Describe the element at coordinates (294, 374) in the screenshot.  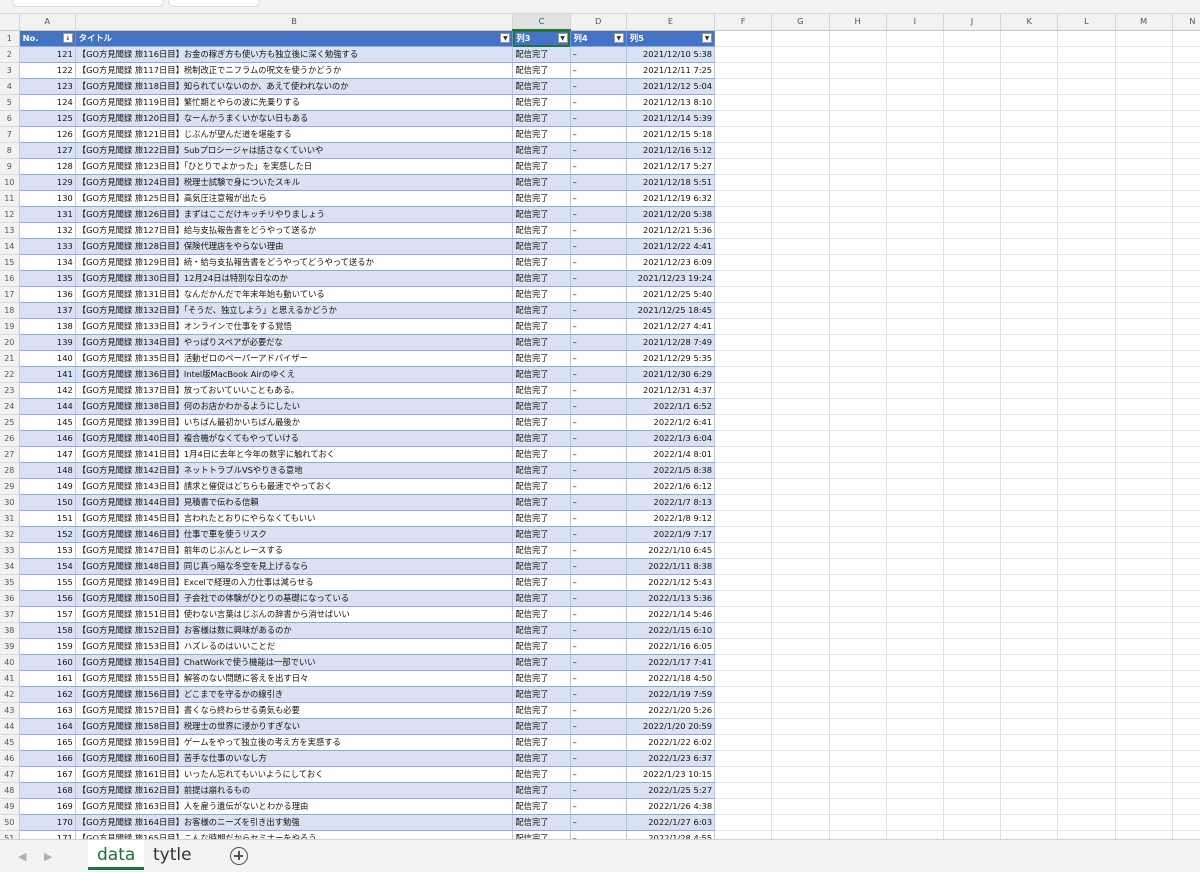
I see `cell-title: 【GO方見聞録 旅136日目】Intel版MacBook Airのゆくえ` at that location.